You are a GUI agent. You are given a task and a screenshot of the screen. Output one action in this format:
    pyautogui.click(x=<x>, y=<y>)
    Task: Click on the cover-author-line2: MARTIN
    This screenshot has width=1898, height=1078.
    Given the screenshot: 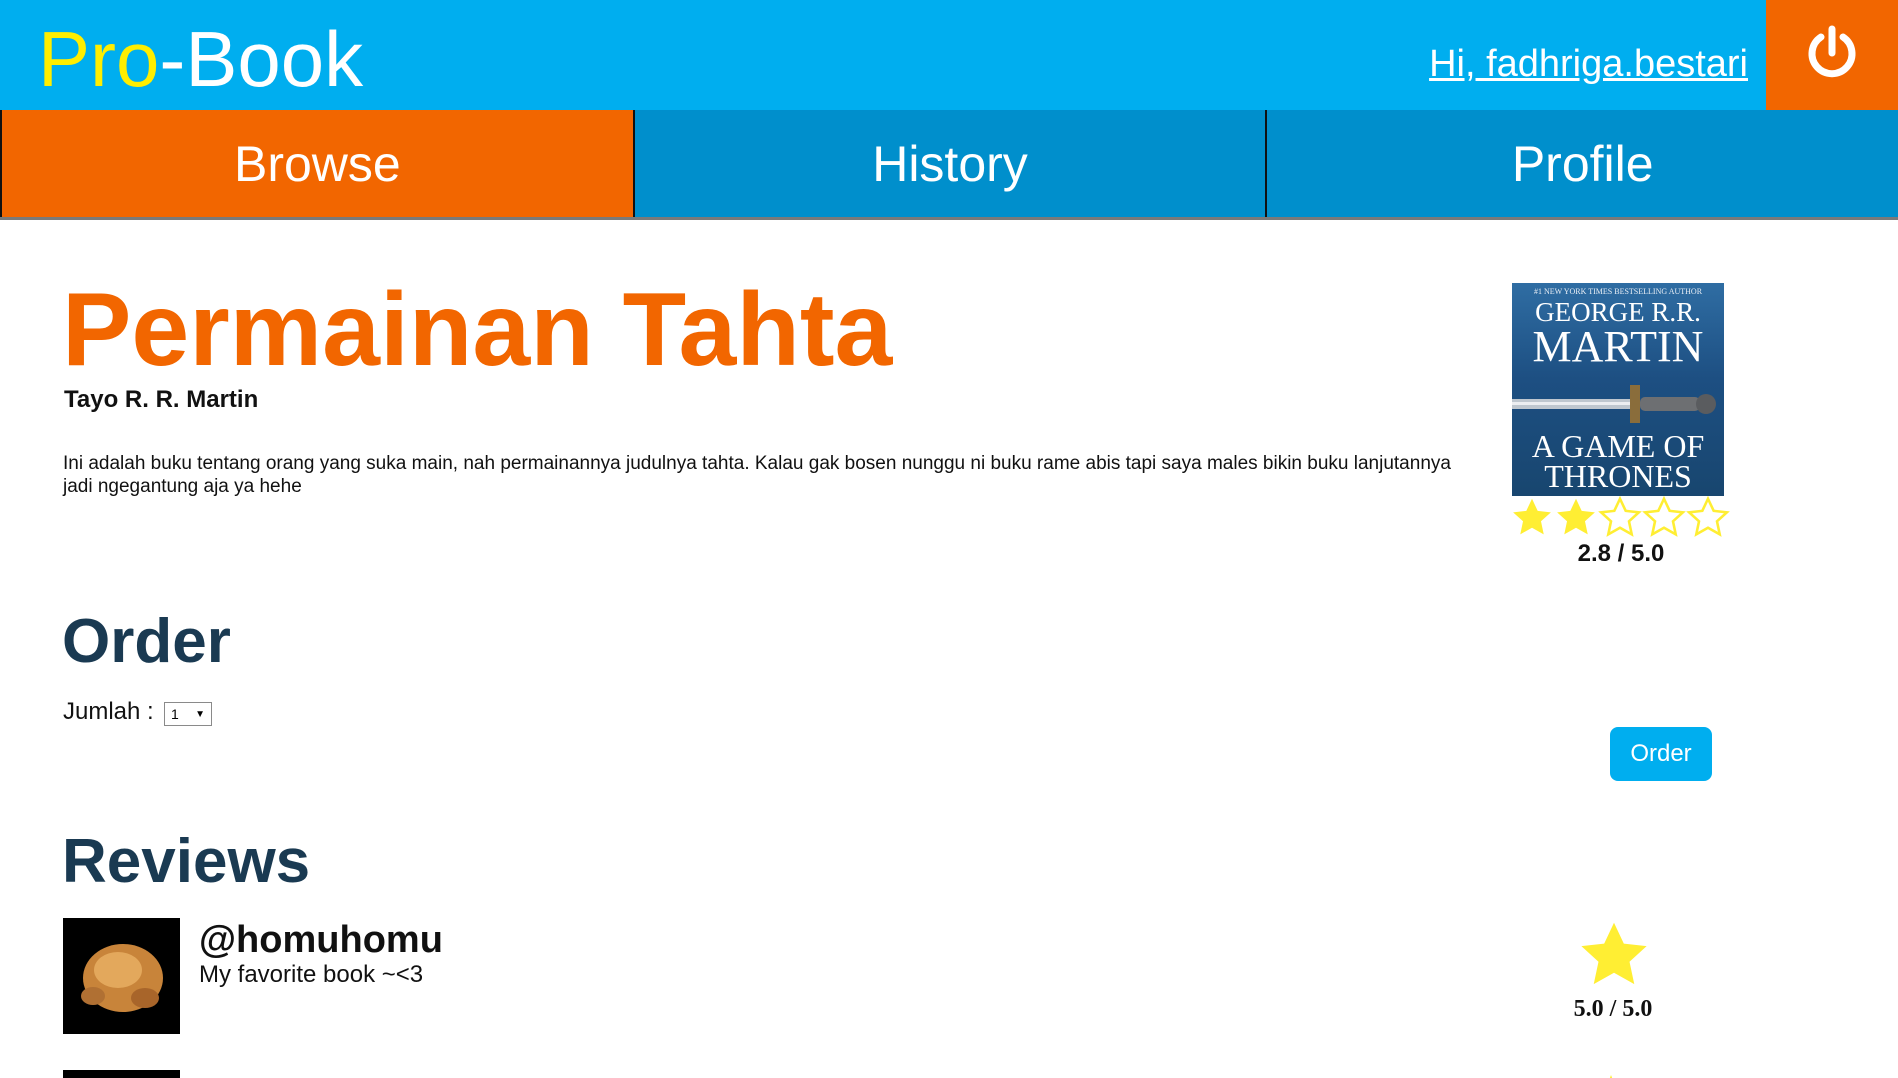 What is the action you would take?
    pyautogui.click(x=1618, y=346)
    